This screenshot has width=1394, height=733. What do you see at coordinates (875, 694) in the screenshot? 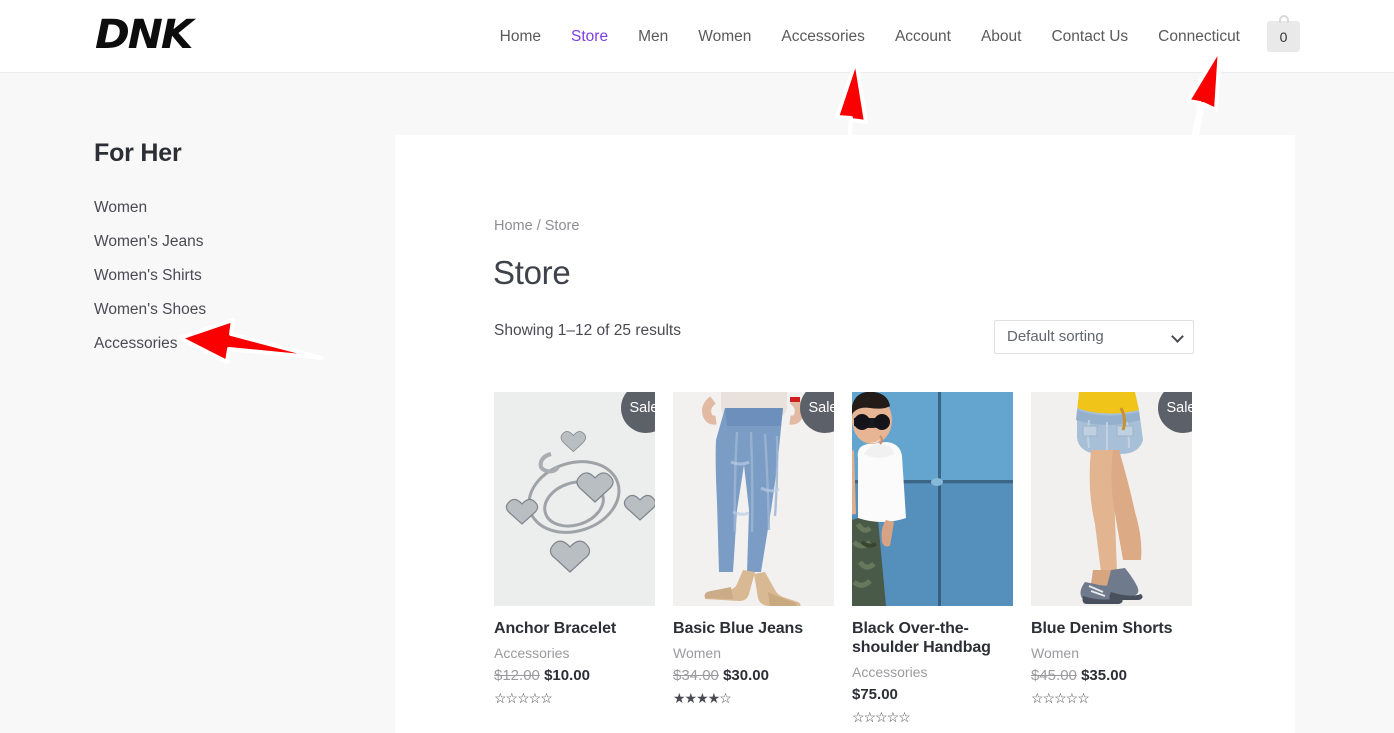
I see `product-price-new: $75.00` at bounding box center [875, 694].